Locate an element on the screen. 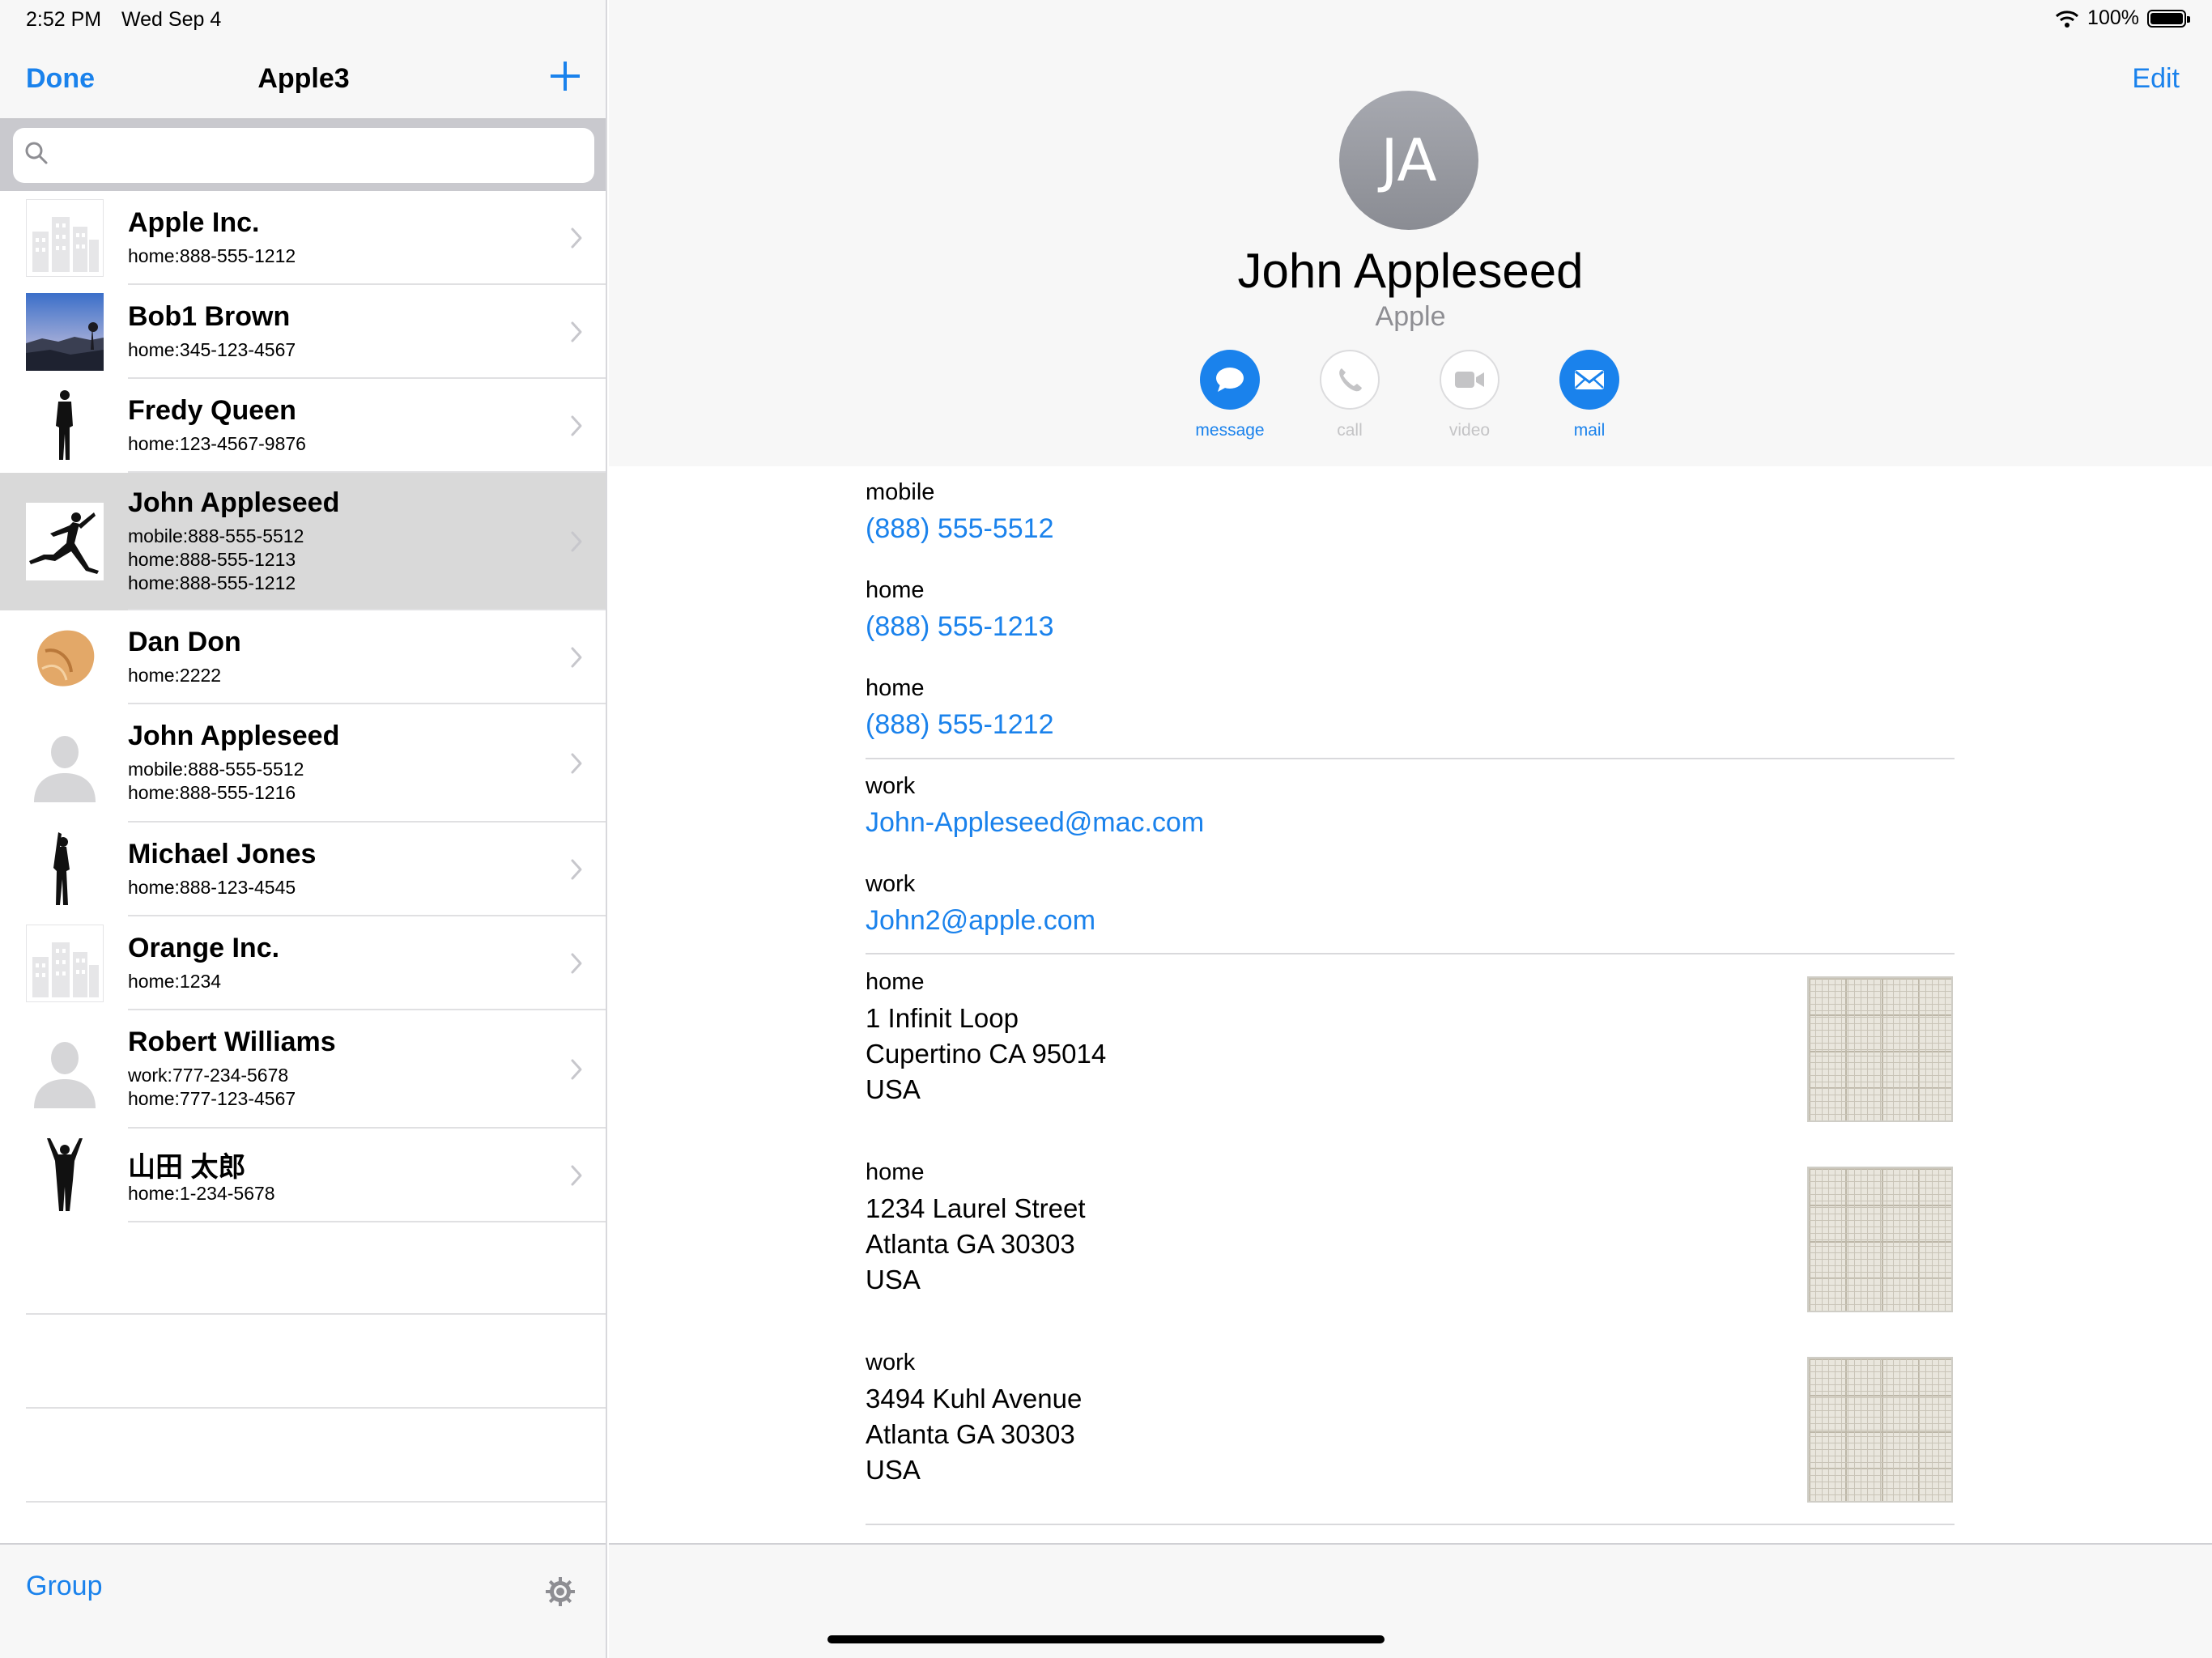  contact-row-name: Orange Inc. is located at coordinates (204, 947).